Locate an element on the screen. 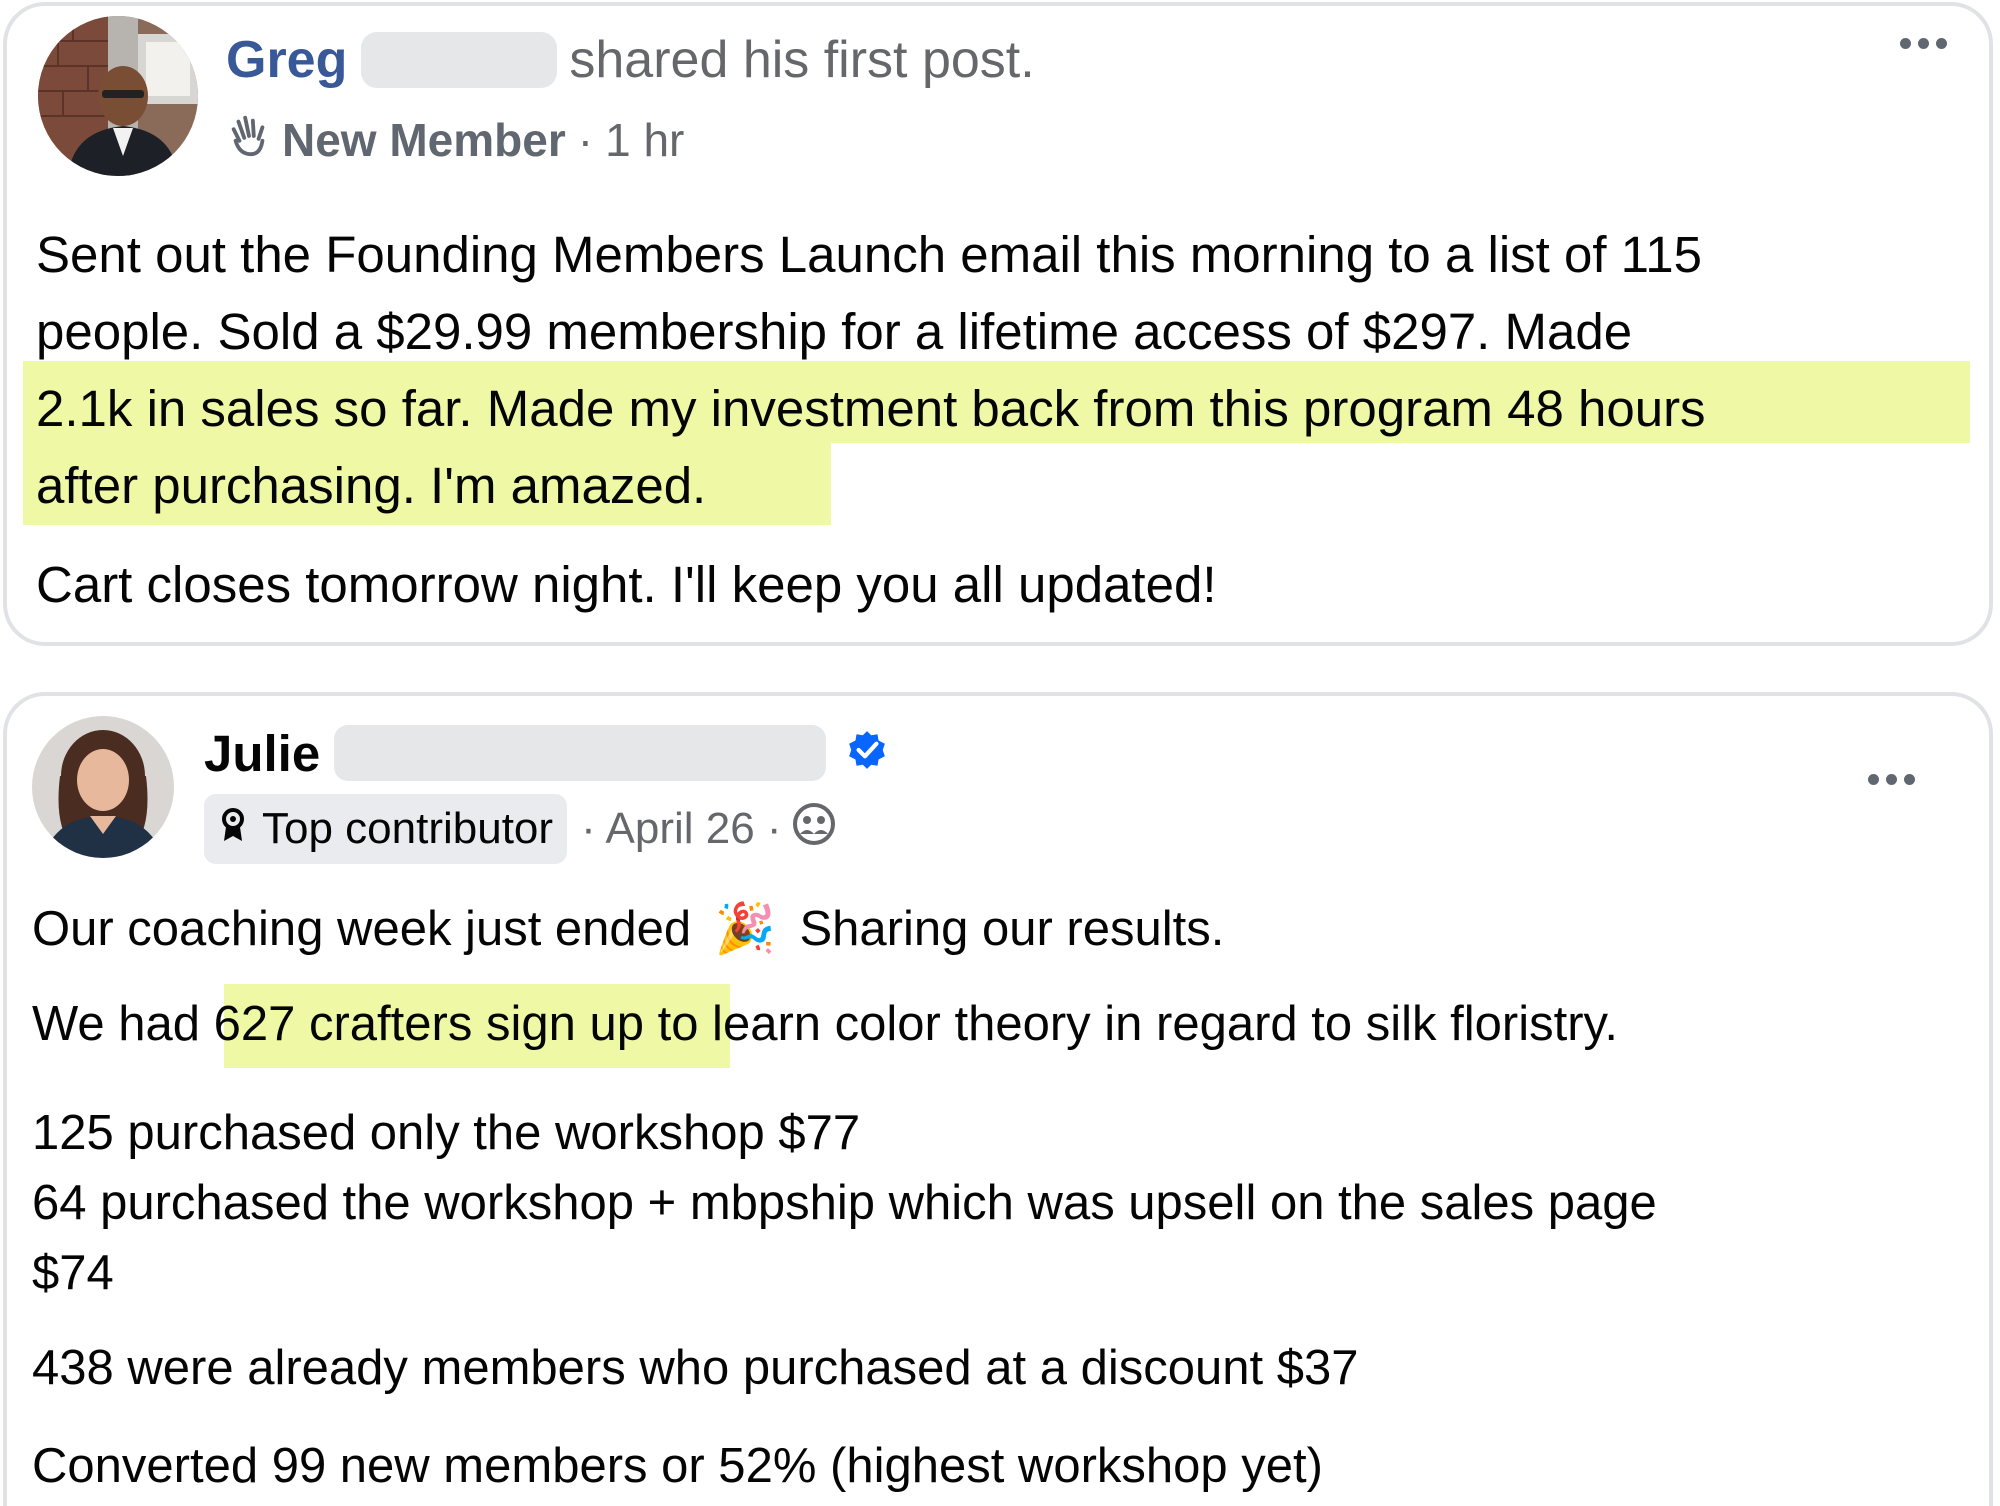 Image resolution: width=2000 pixels, height=1506 pixels. post-meta-row: New Member · 1 hr is located at coordinates (455, 140).